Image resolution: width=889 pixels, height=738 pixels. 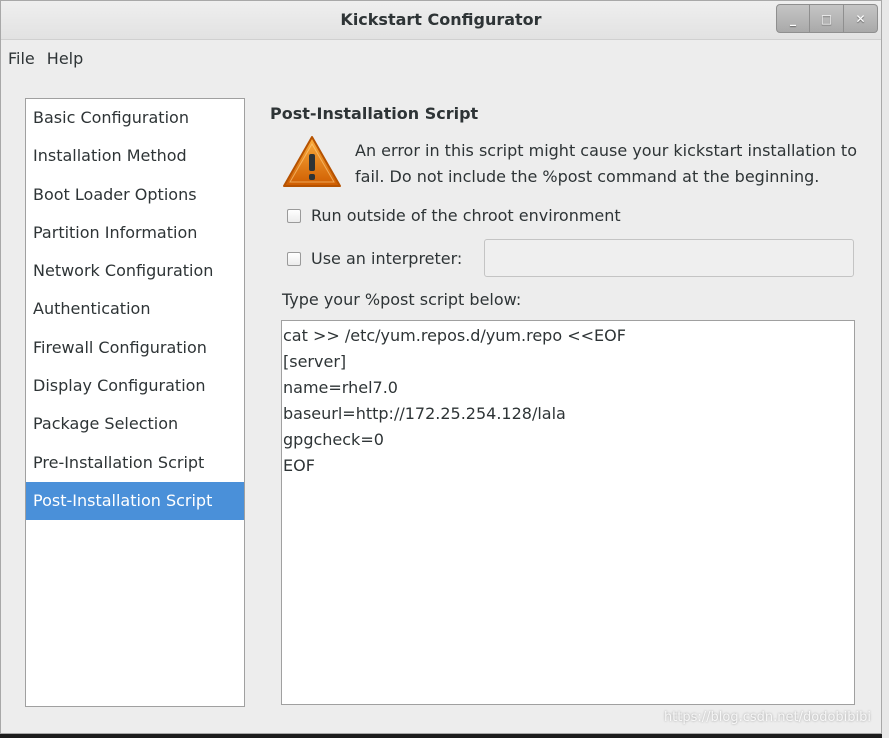 I want to click on sidebar-item-basic-configuration: Basic Configuration, so click(x=135, y=118).